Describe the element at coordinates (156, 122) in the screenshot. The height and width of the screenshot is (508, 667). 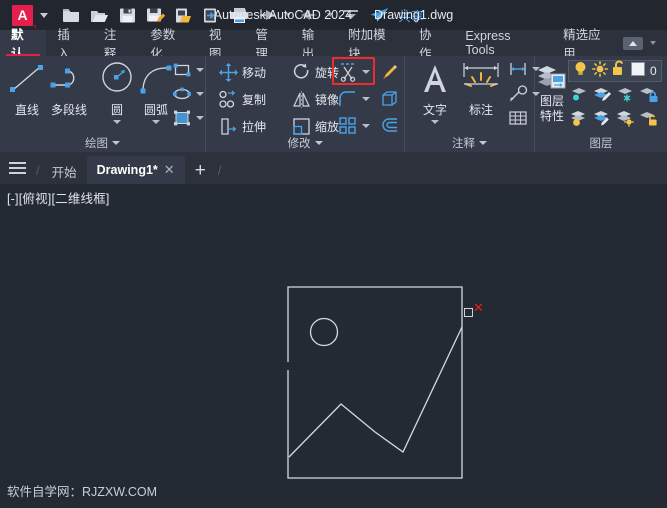
I see `draw-arc-dropdown-icon` at that location.